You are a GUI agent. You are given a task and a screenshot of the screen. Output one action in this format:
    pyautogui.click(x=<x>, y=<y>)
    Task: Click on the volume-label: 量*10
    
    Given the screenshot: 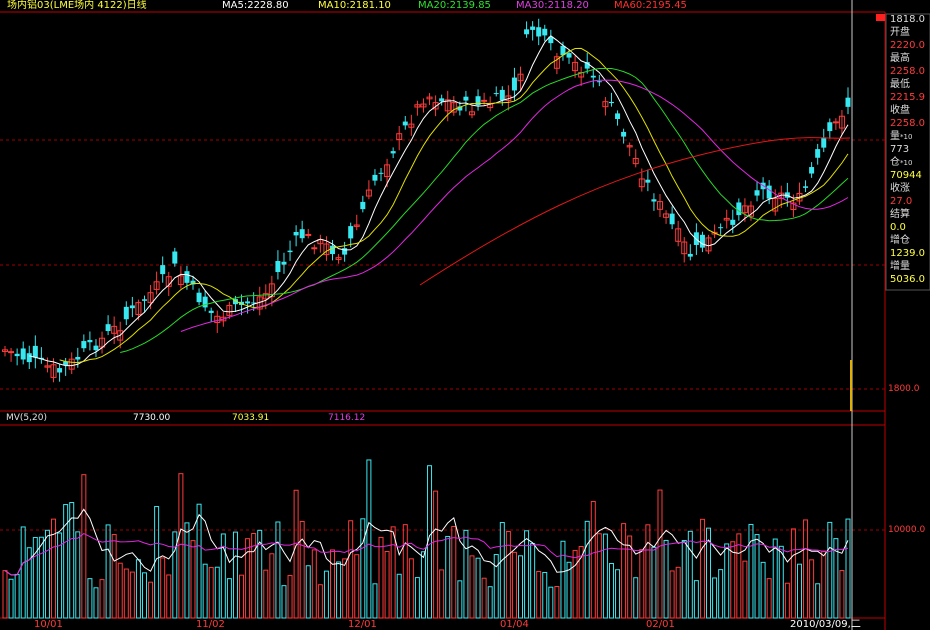 What is the action you would take?
    pyautogui.click(x=901, y=136)
    